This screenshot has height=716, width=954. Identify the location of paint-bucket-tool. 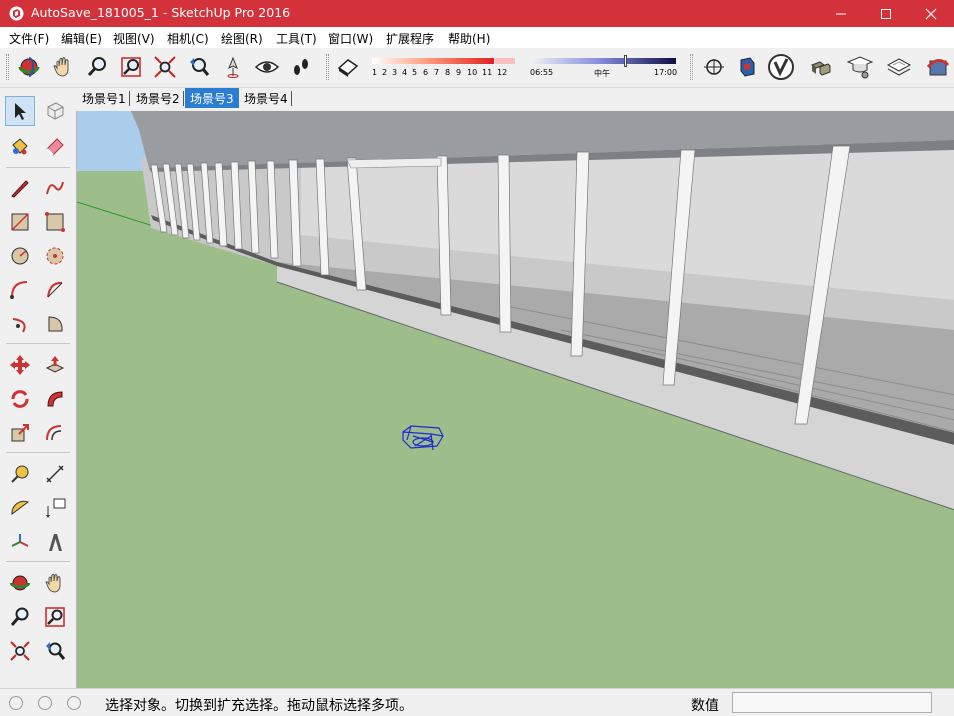
(20, 146).